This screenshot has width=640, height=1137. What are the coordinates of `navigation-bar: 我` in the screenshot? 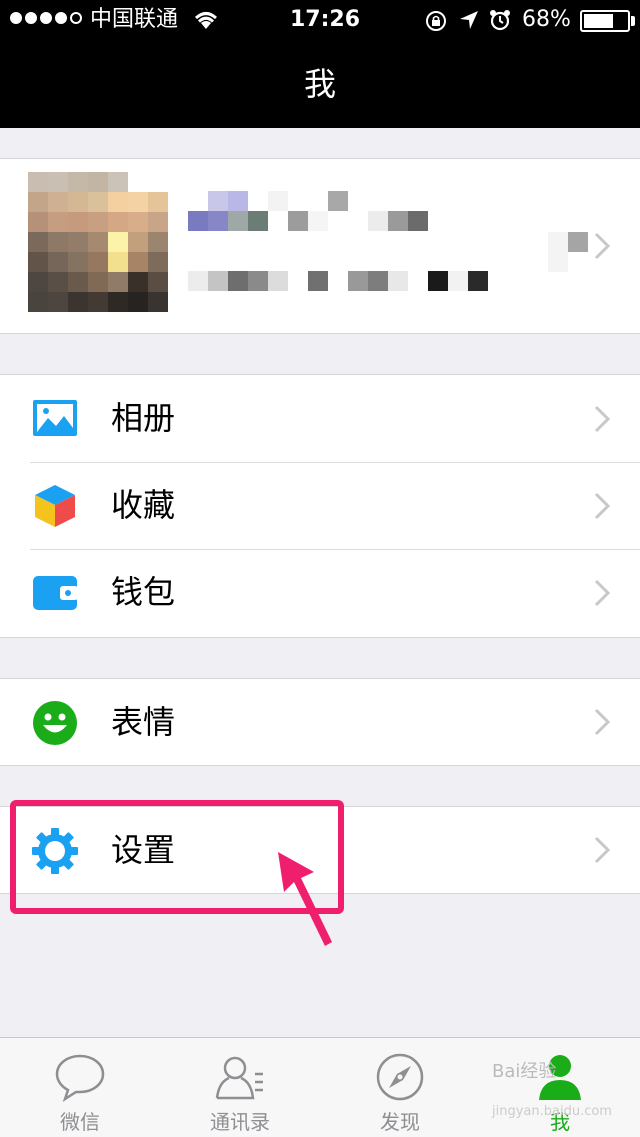 It's located at (320, 84).